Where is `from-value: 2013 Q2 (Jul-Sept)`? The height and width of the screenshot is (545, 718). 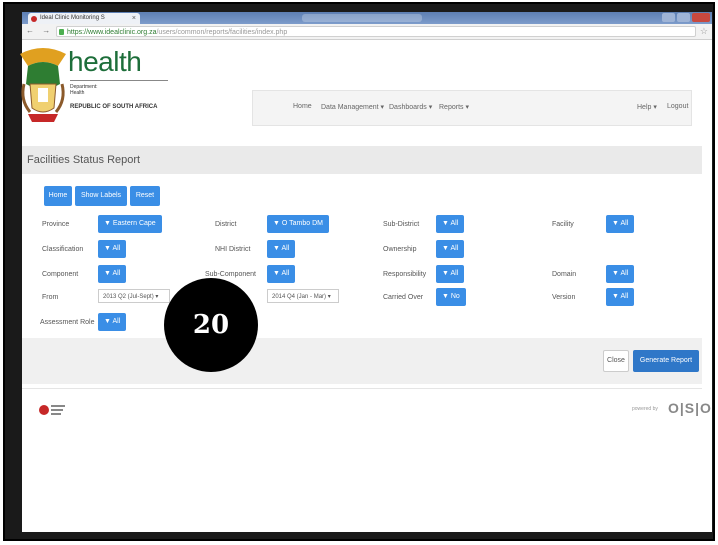 from-value: 2013 Q2 (Jul-Sept) is located at coordinates (128, 297).